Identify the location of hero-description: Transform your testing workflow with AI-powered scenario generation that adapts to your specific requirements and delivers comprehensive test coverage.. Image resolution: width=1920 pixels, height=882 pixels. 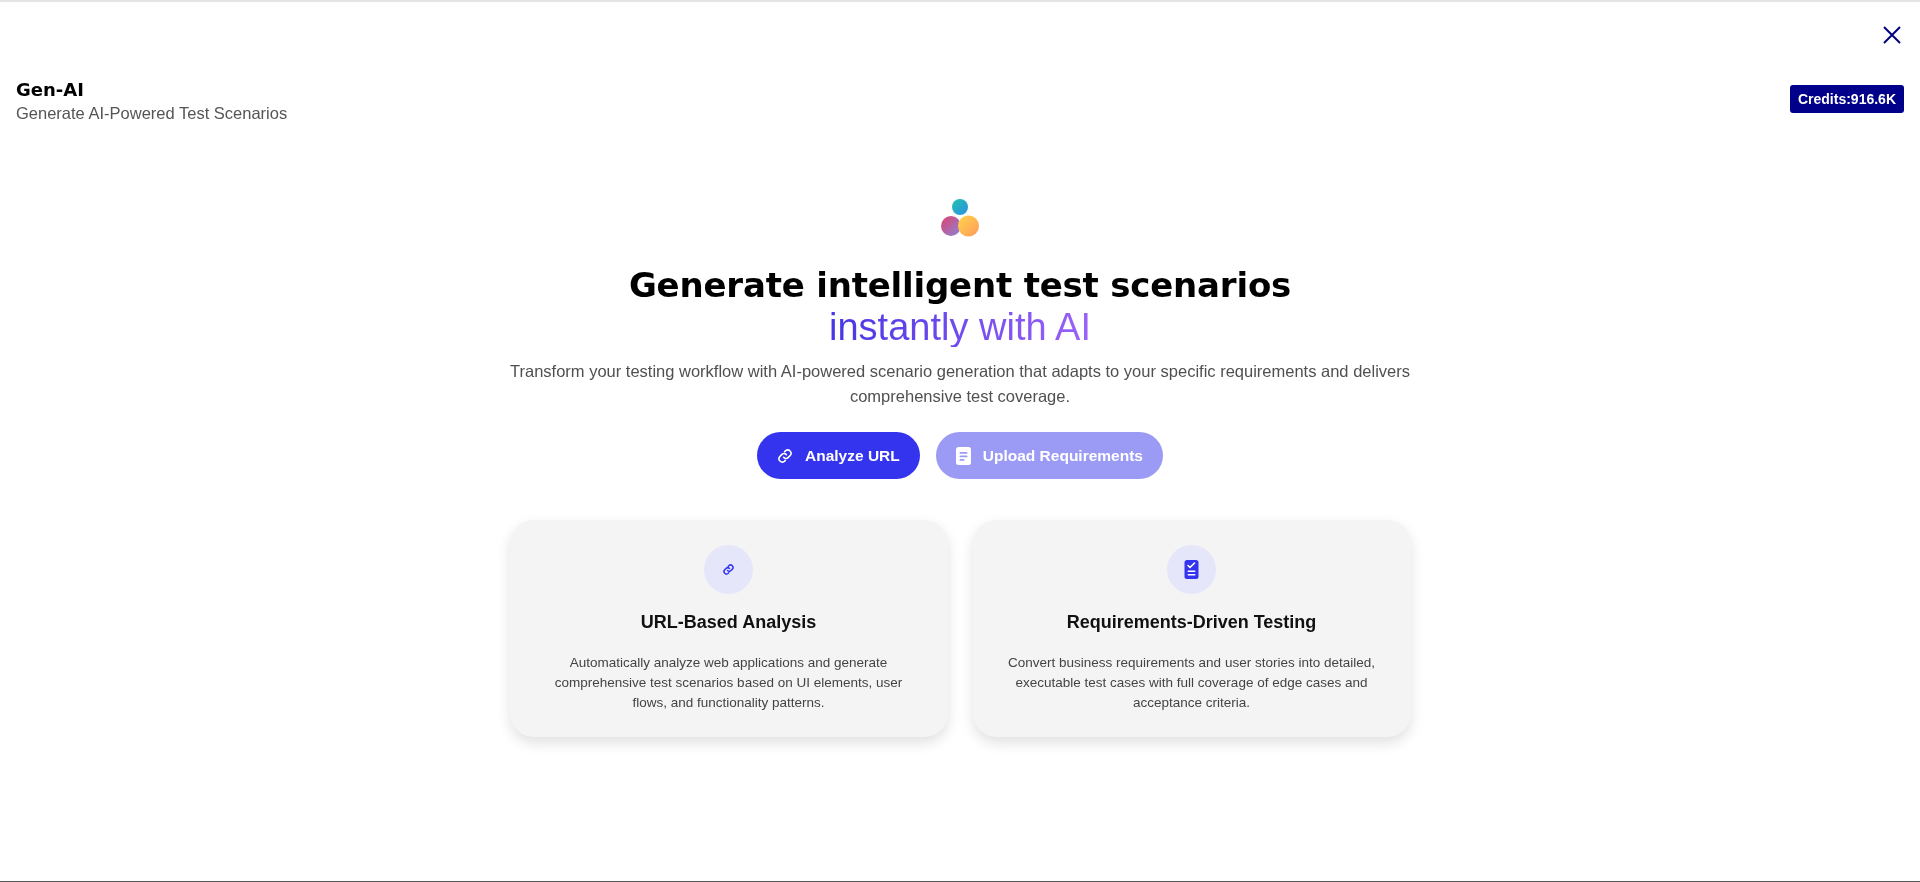
(960, 384).